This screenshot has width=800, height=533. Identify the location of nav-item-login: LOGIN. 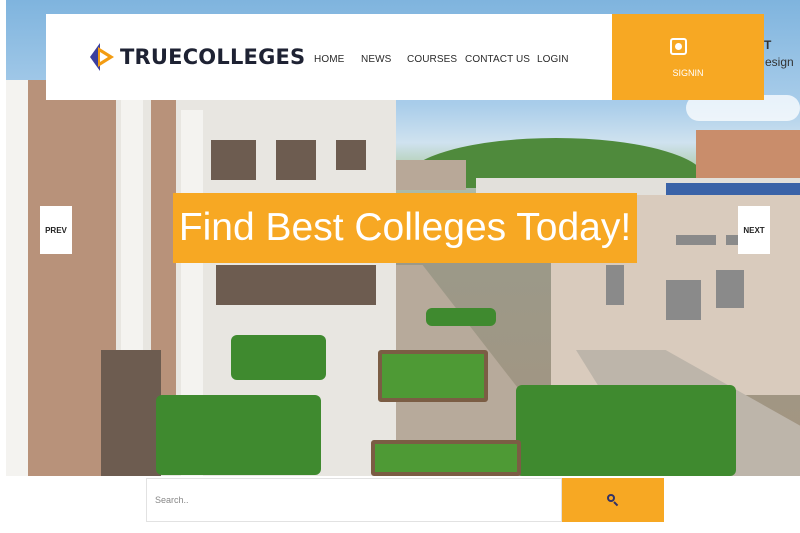
(553, 59).